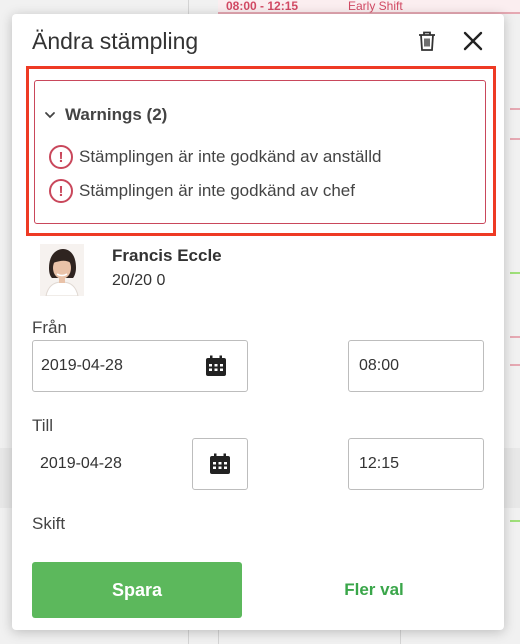 The width and height of the screenshot is (520, 644). Describe the element at coordinates (139, 280) in the screenshot. I see `employee-subtitle: 20/20 0` at that location.